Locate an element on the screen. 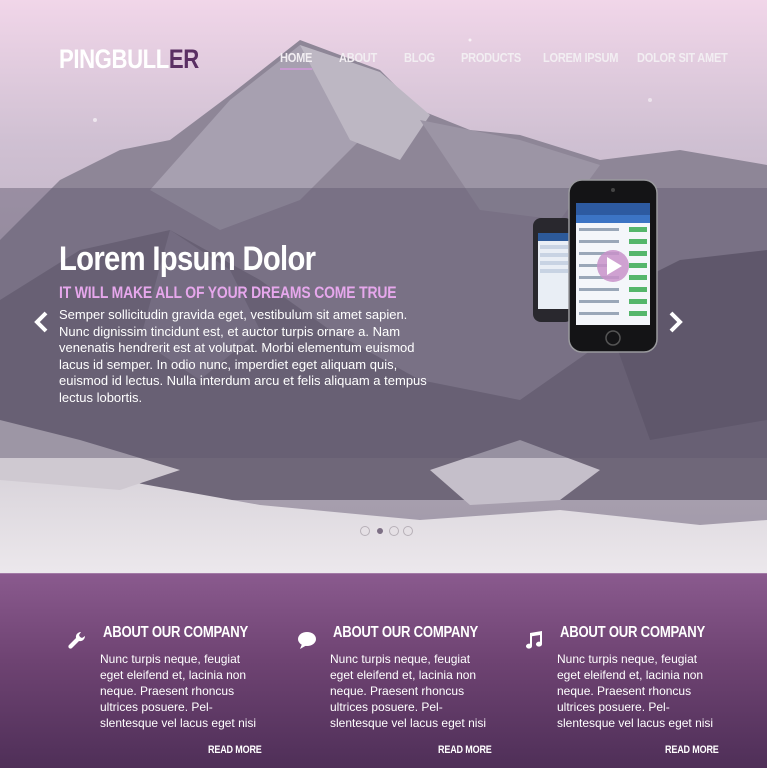  nav-item-home: HOME is located at coordinates (296, 60).